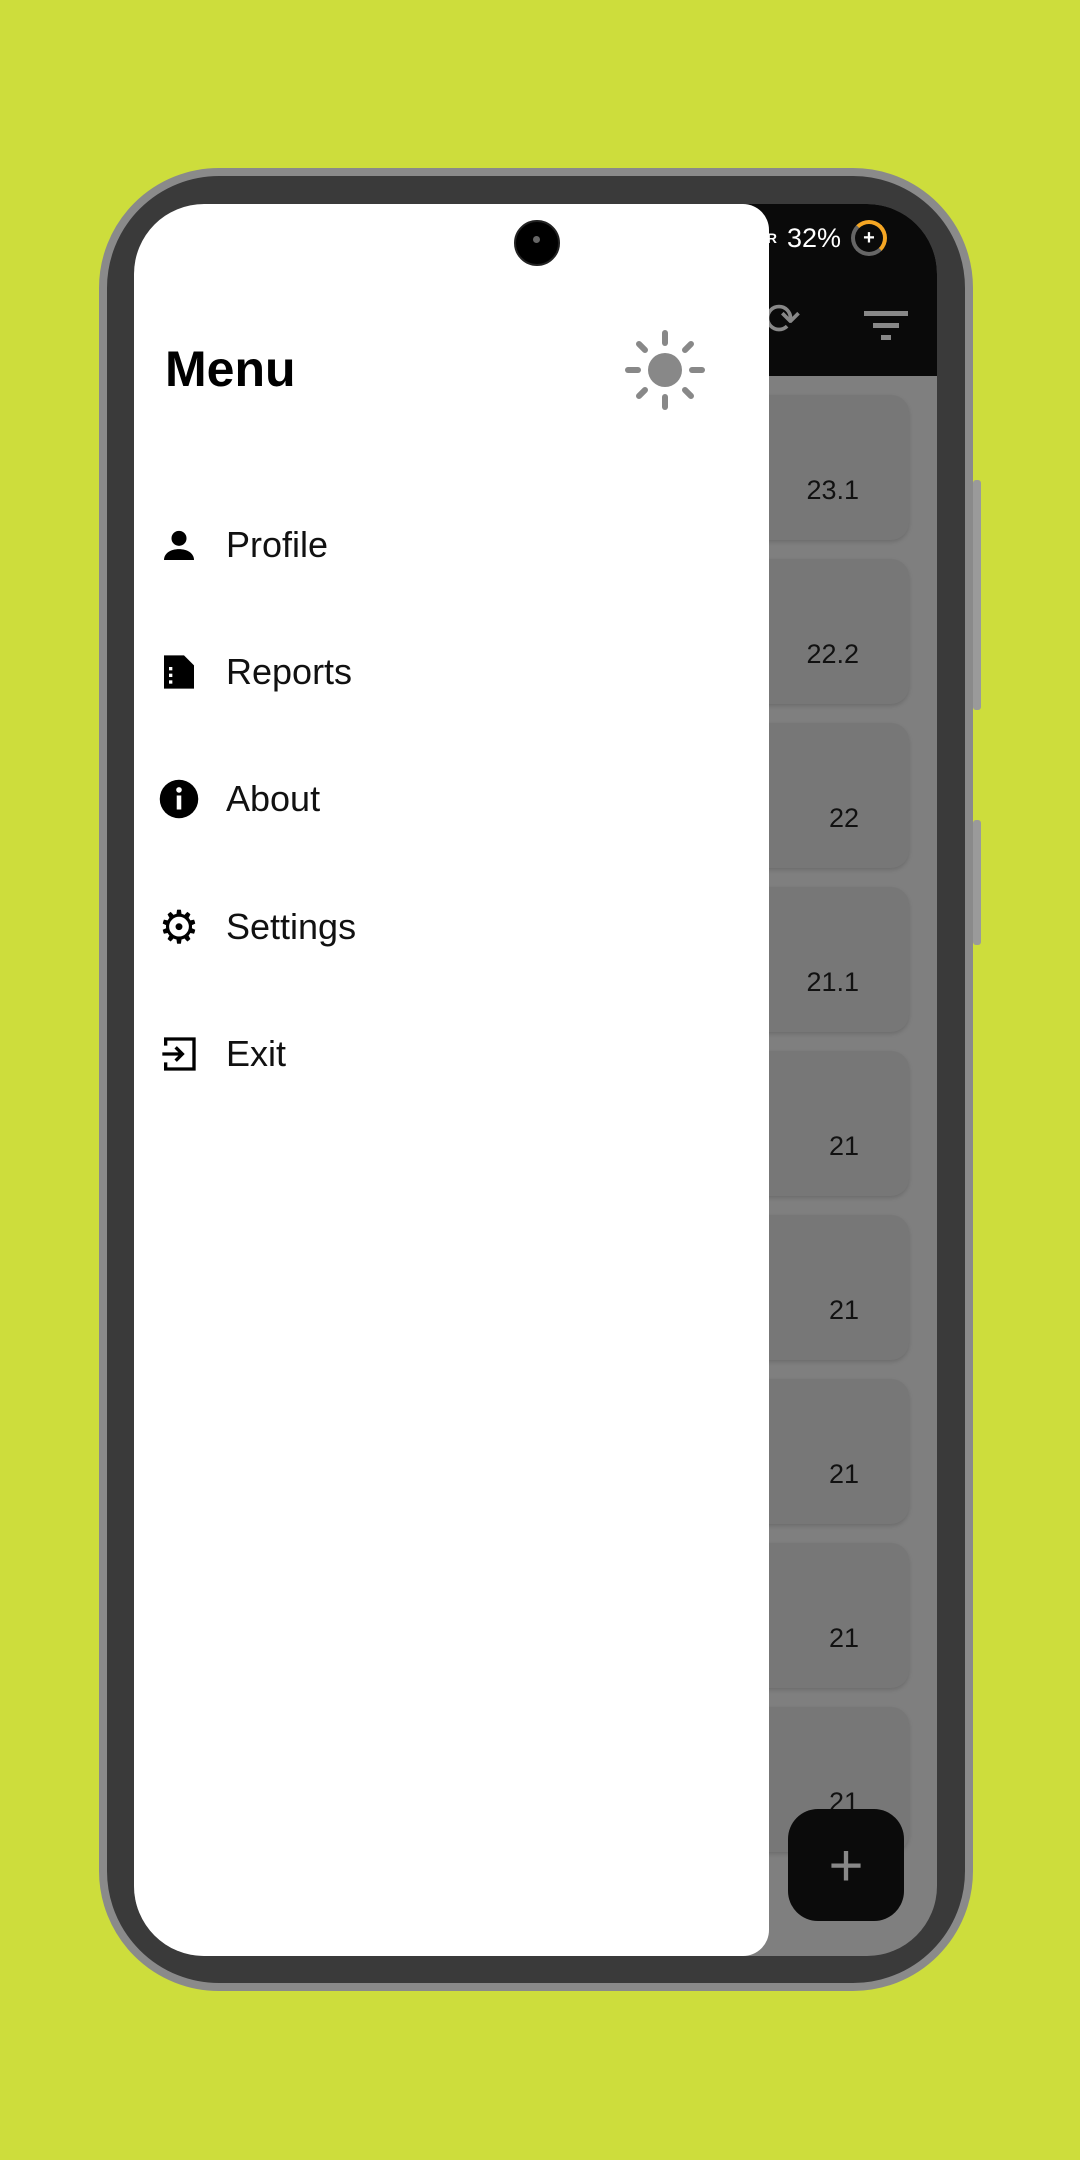 This screenshot has width=1080, height=2160. Describe the element at coordinates (832, 982) in the screenshot. I see `card-value: 21.1` at that location.